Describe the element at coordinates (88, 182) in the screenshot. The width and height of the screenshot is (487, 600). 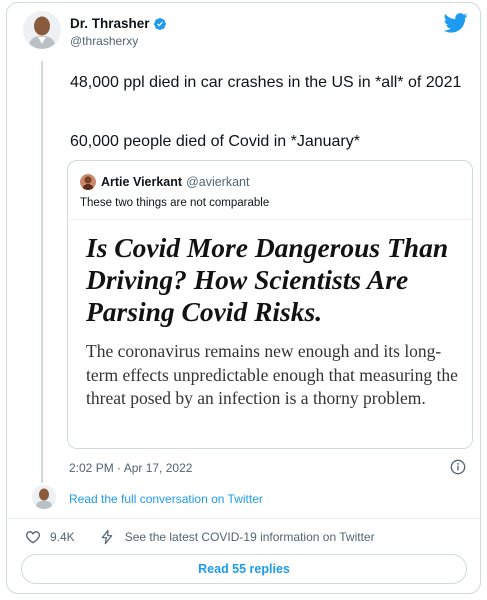
I see `quoted-author-avatar` at that location.